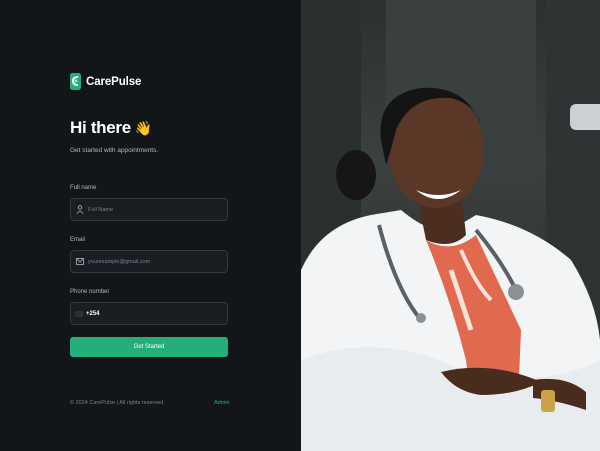 The height and width of the screenshot is (451, 600). I want to click on email-icon, so click(80, 262).